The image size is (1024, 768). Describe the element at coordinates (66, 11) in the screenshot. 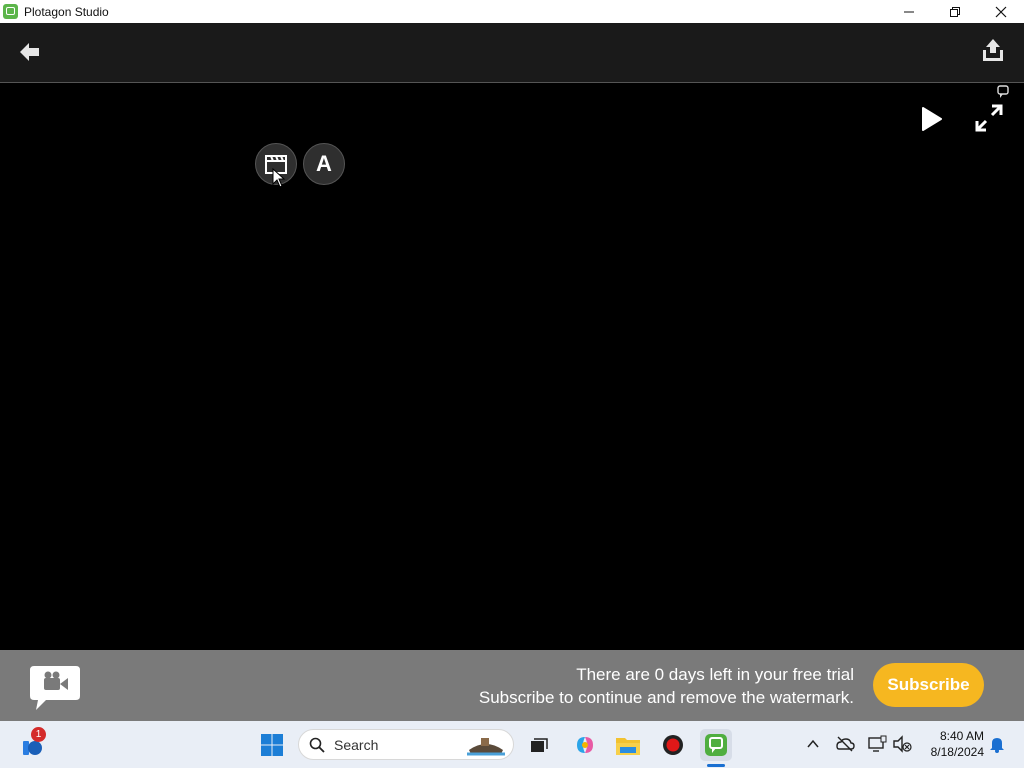

I see `window-title: Plotagon Studio` at that location.